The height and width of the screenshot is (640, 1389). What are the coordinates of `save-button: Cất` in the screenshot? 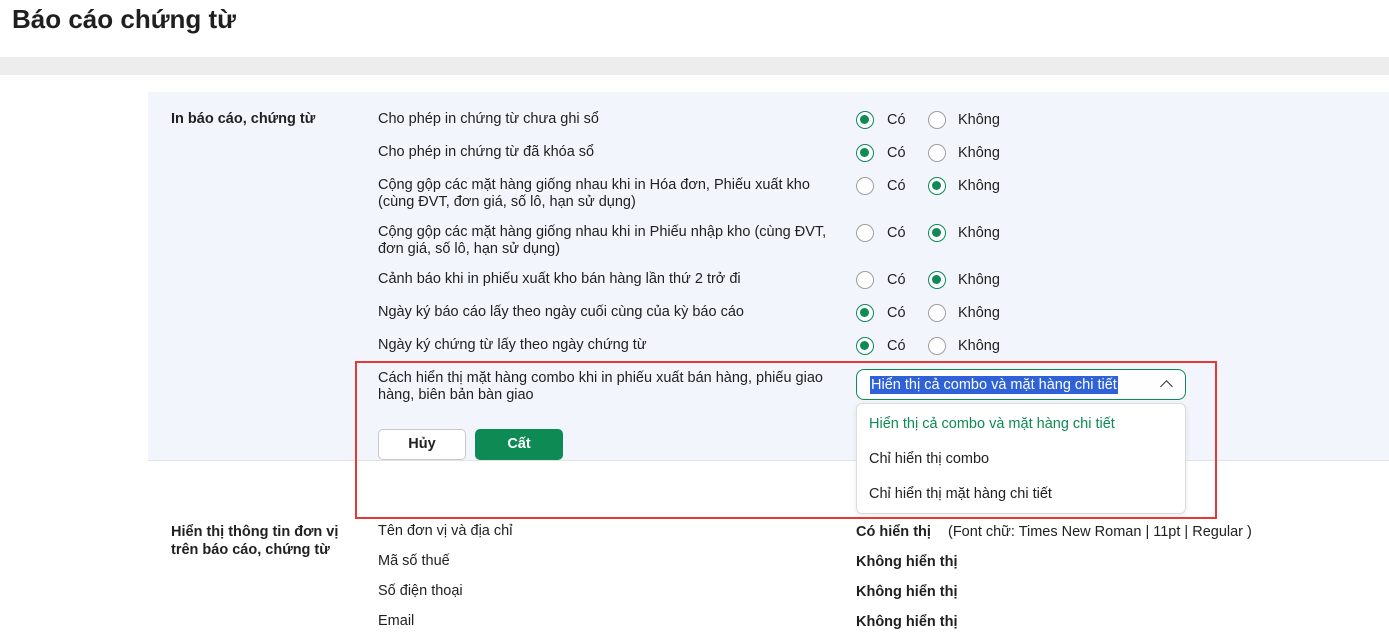 It's located at (519, 444).